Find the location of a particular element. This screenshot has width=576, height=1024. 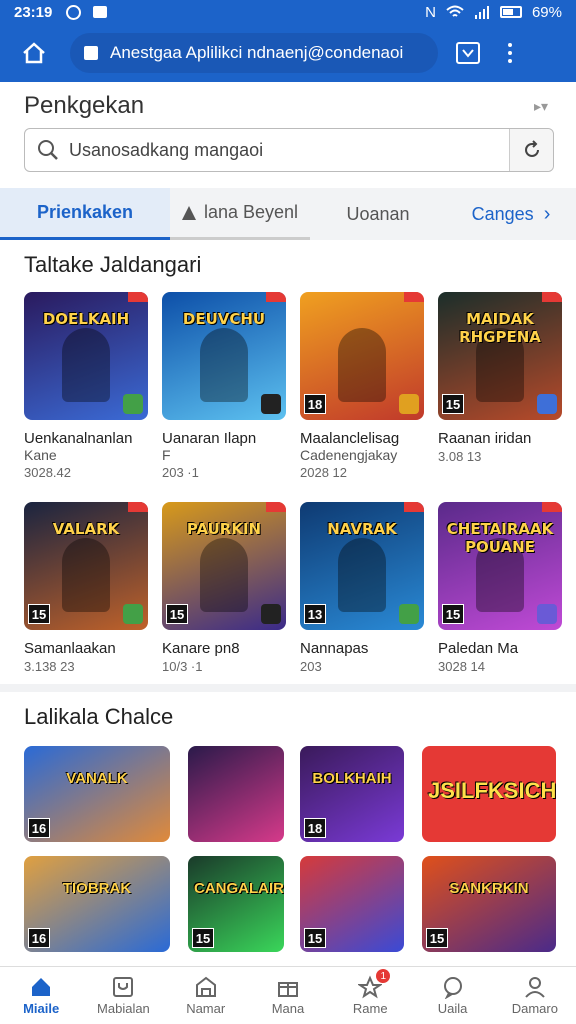

game-card: 15 is located at coordinates (352, 904).